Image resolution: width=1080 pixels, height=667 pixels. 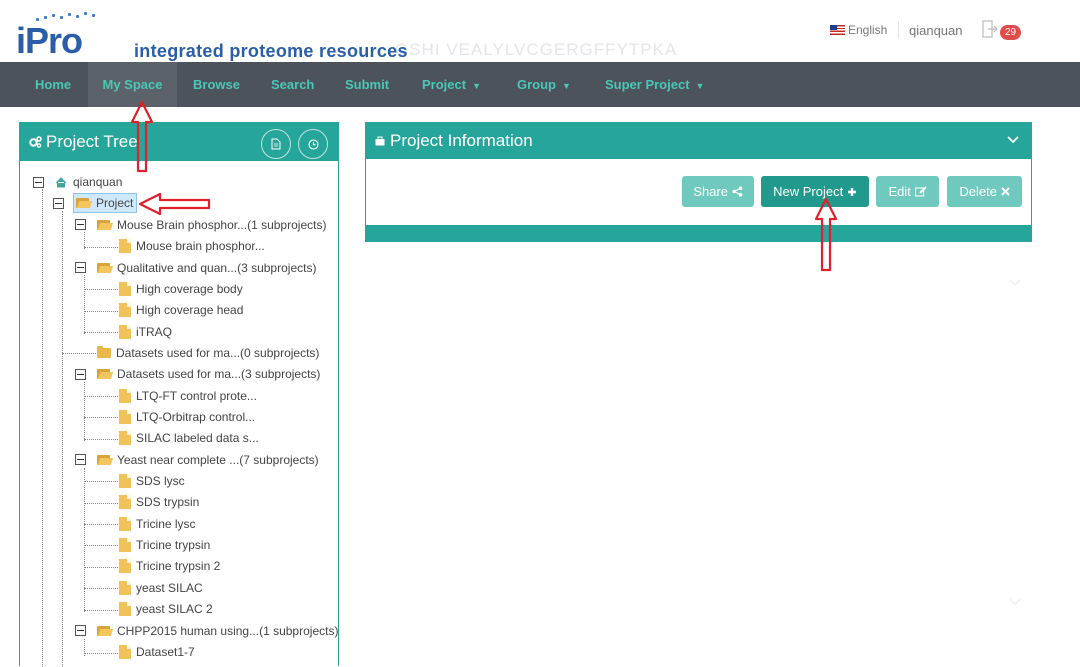 I want to click on tree-node-file: High coverage body, so click(x=181, y=289).